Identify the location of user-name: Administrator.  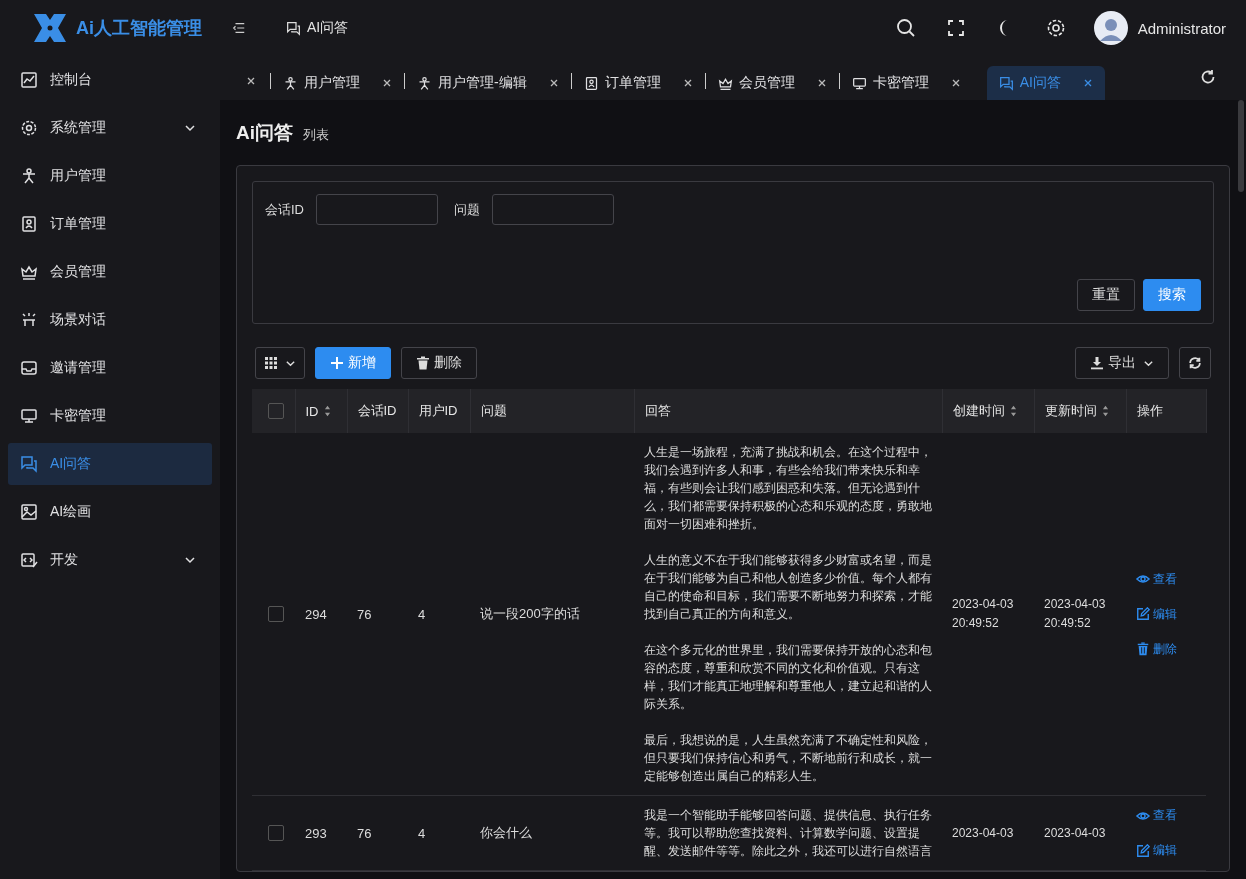
(1181, 28).